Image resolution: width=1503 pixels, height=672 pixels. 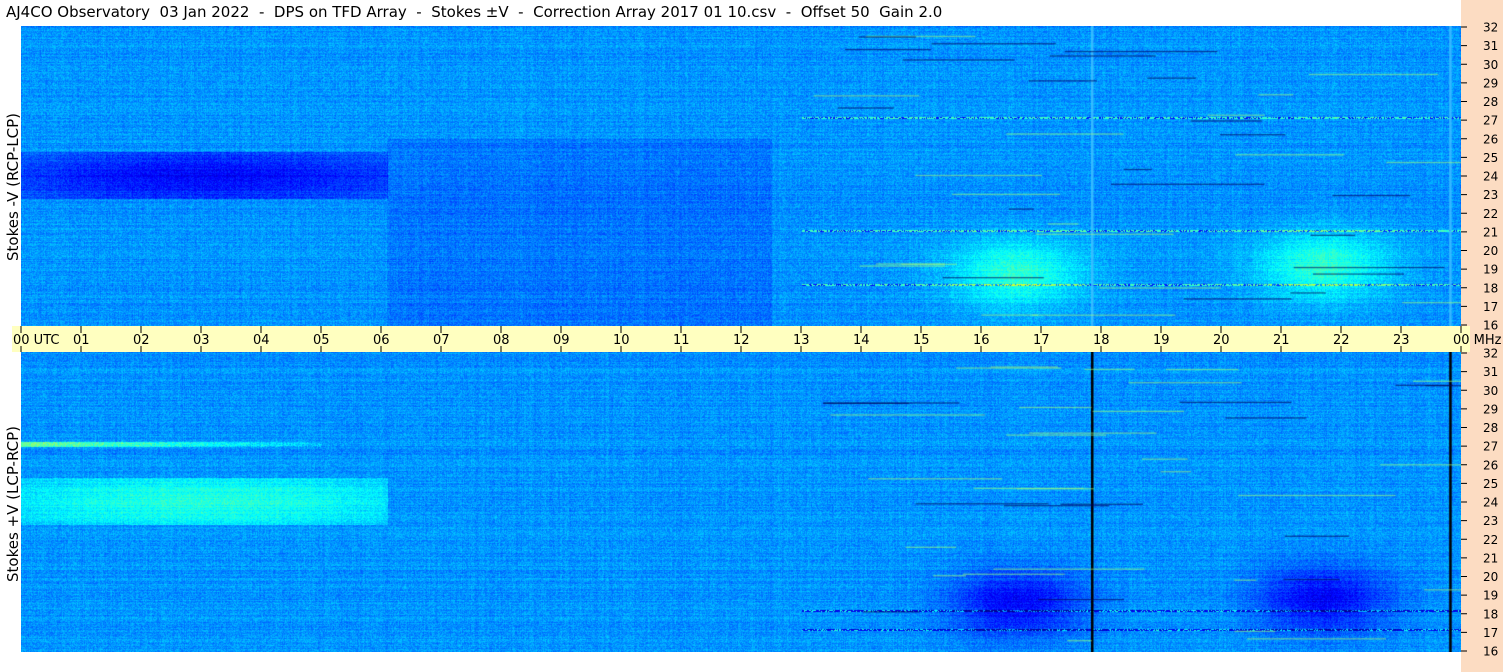 What do you see at coordinates (861, 340) in the screenshot?
I see `time-tick-label: 14` at bounding box center [861, 340].